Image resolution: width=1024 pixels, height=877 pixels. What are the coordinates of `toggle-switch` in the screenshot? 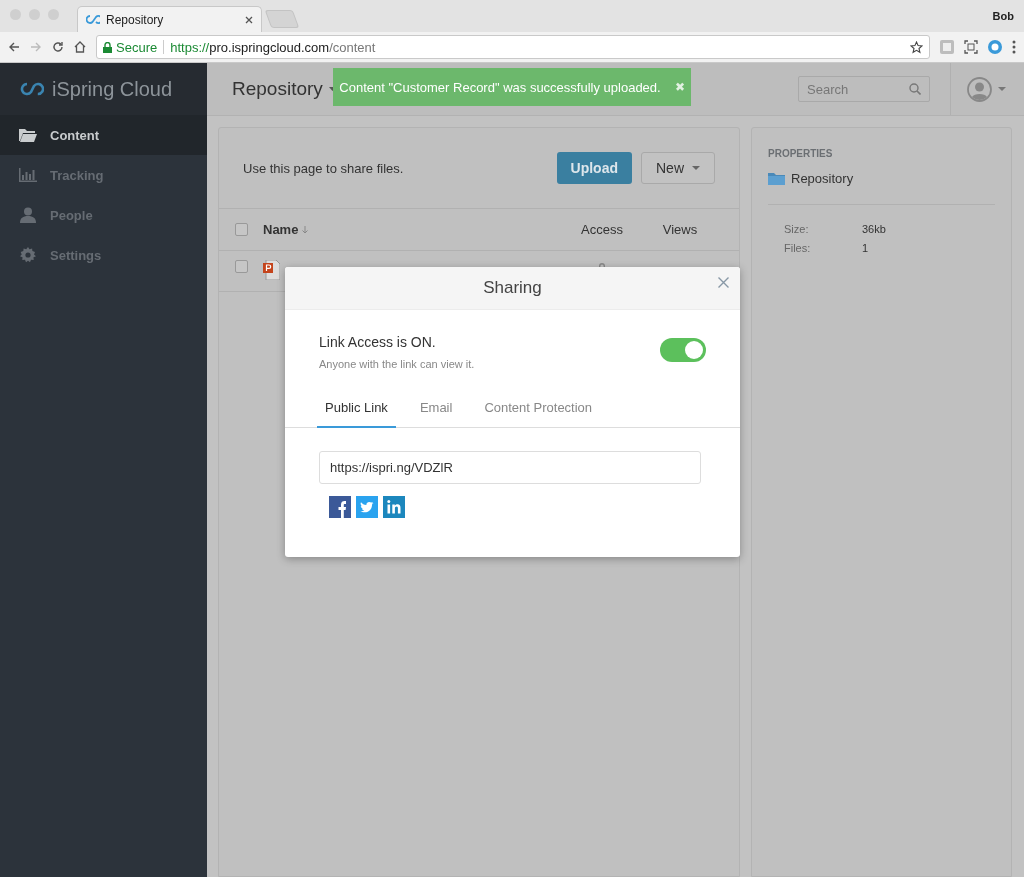 It's located at (683, 350).